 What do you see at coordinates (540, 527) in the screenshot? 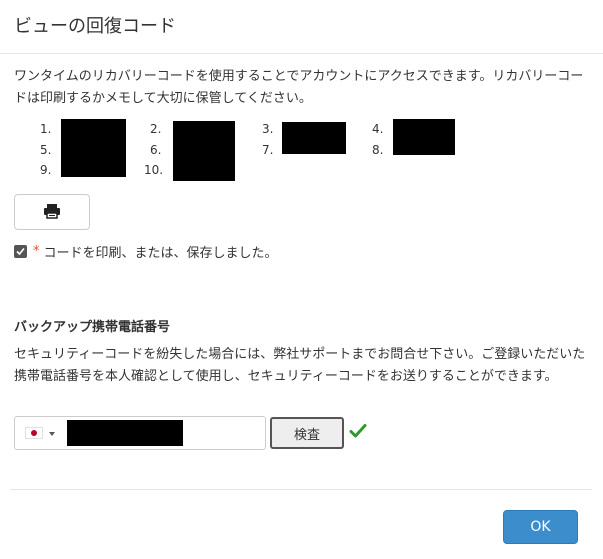
I see `ok-button: OK` at bounding box center [540, 527].